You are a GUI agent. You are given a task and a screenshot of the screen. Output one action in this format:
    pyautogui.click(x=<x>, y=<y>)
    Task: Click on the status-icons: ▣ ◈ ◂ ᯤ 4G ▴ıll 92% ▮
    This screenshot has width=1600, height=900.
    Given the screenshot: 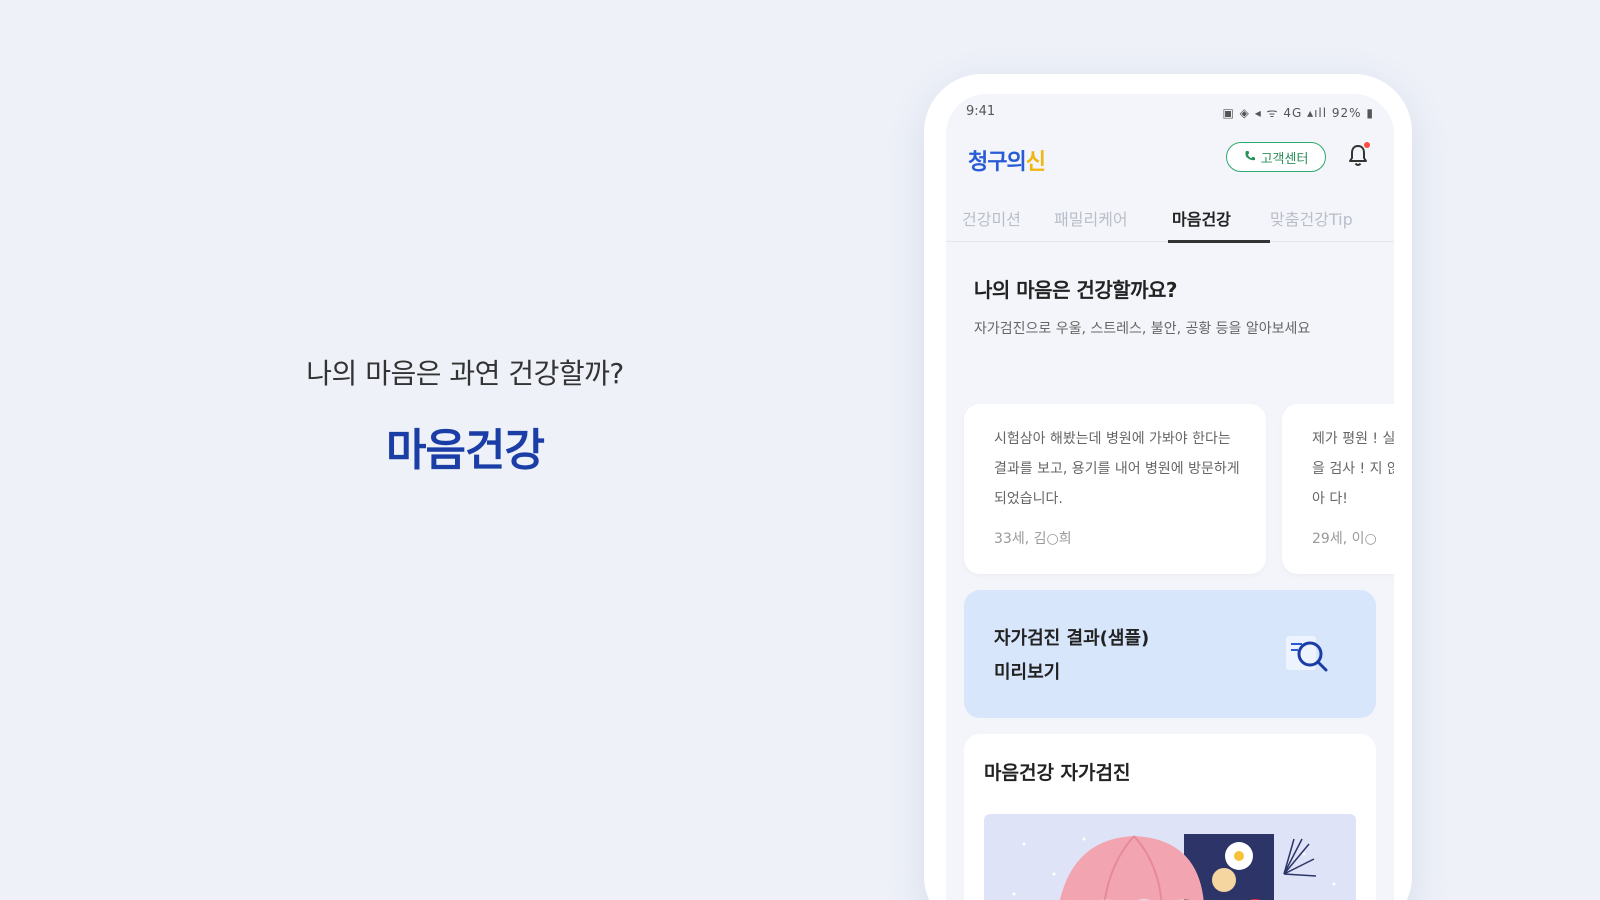 What is the action you would take?
    pyautogui.click(x=1298, y=113)
    